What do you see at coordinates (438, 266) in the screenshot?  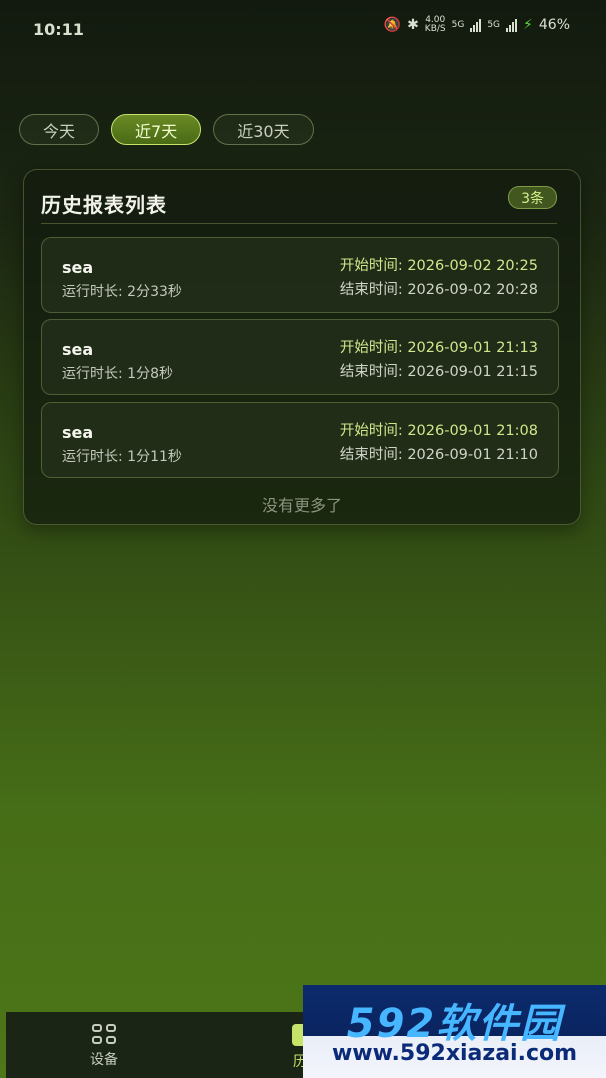 I see `report-start-time: 开始时间: 2026-09-02 20:25` at bounding box center [438, 266].